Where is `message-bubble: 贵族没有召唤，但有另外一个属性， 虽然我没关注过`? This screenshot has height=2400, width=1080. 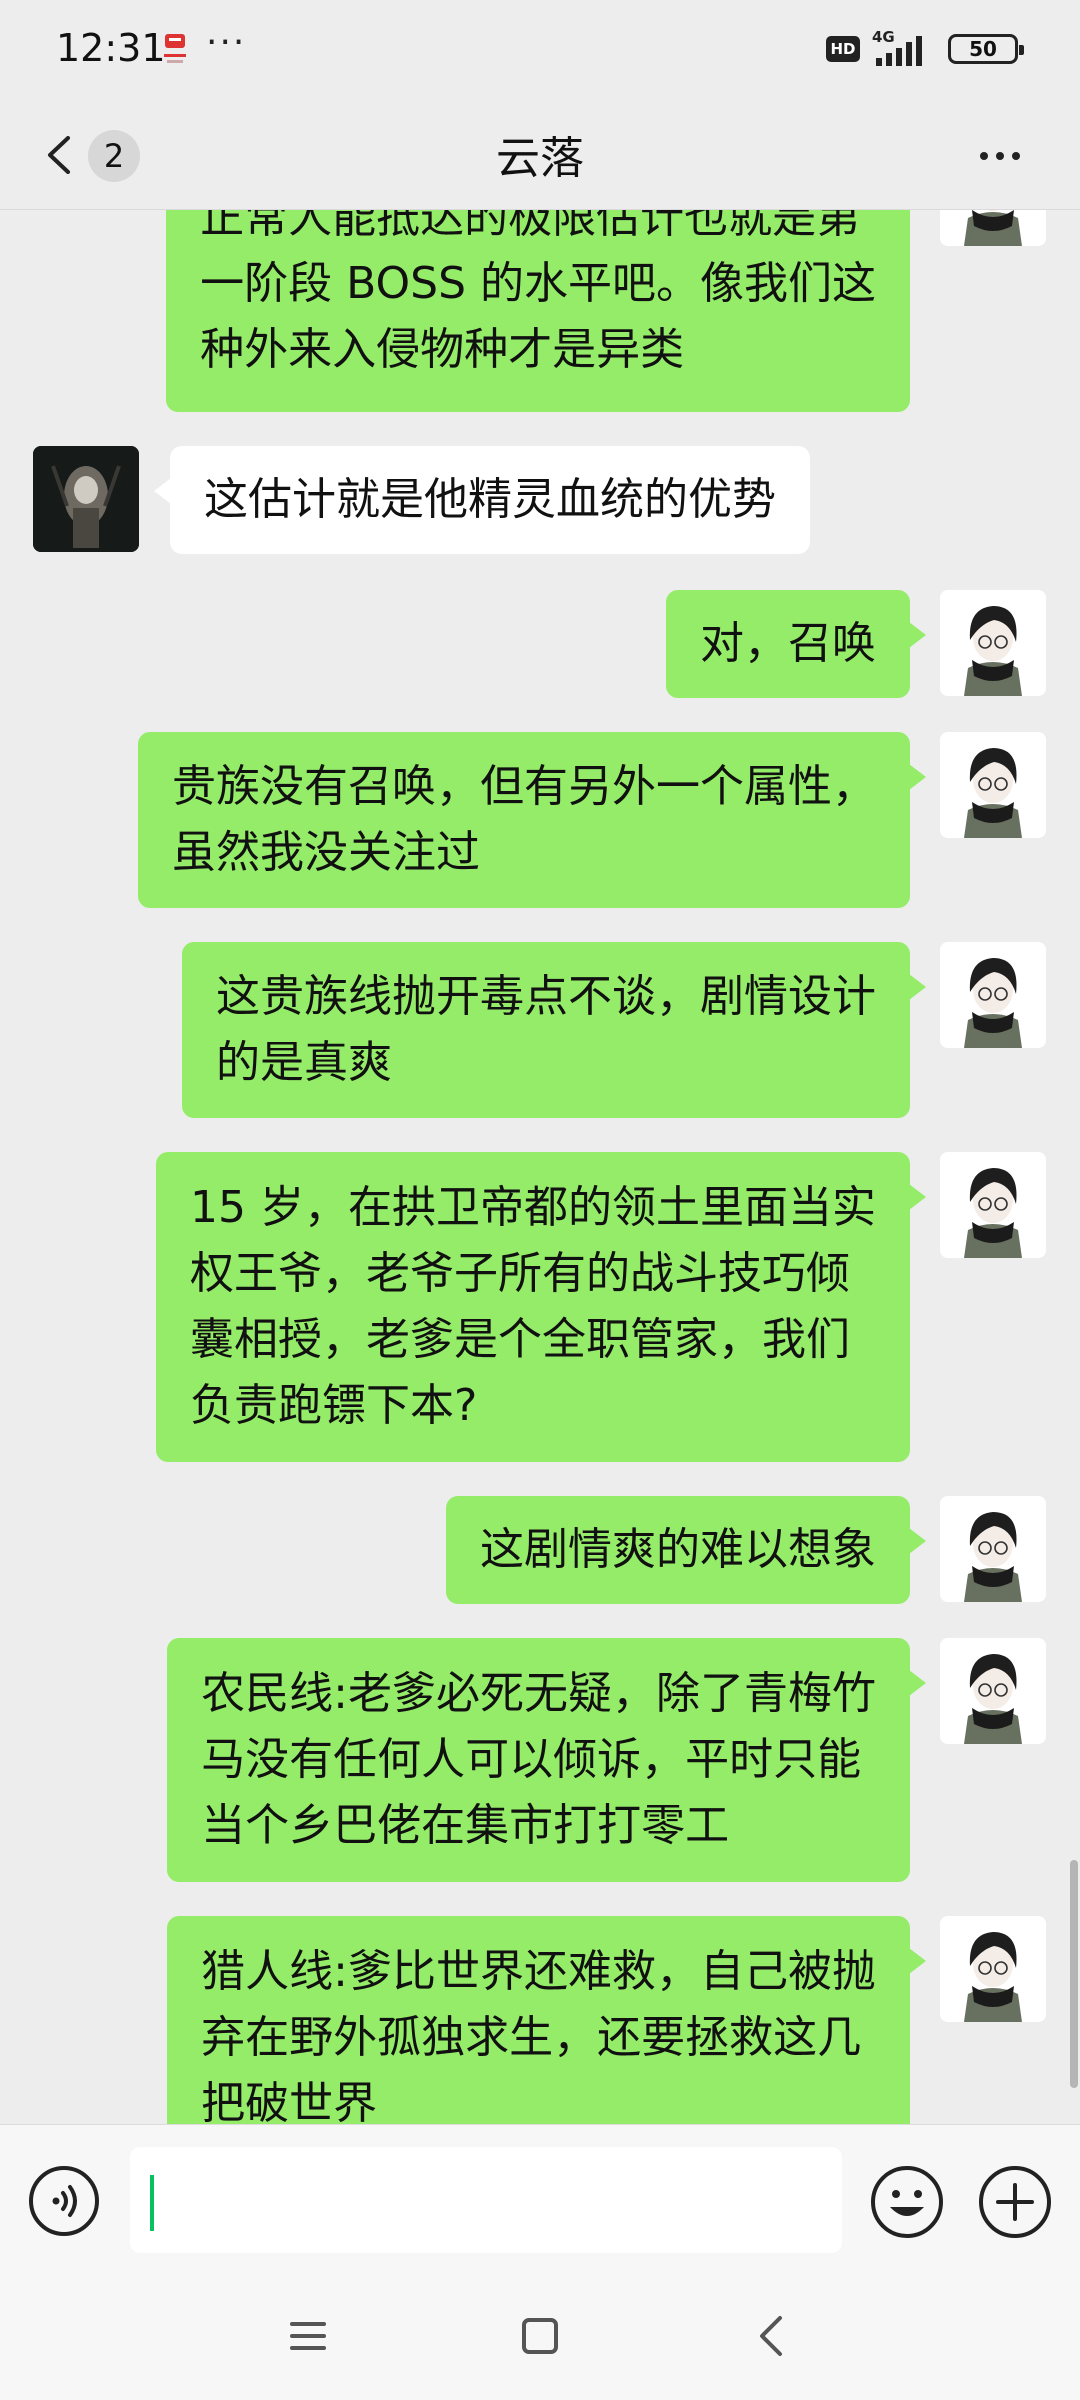
message-bubble: 贵族没有召唤，但有另外一个属性， 虽然我没关注过 is located at coordinates (532, 820).